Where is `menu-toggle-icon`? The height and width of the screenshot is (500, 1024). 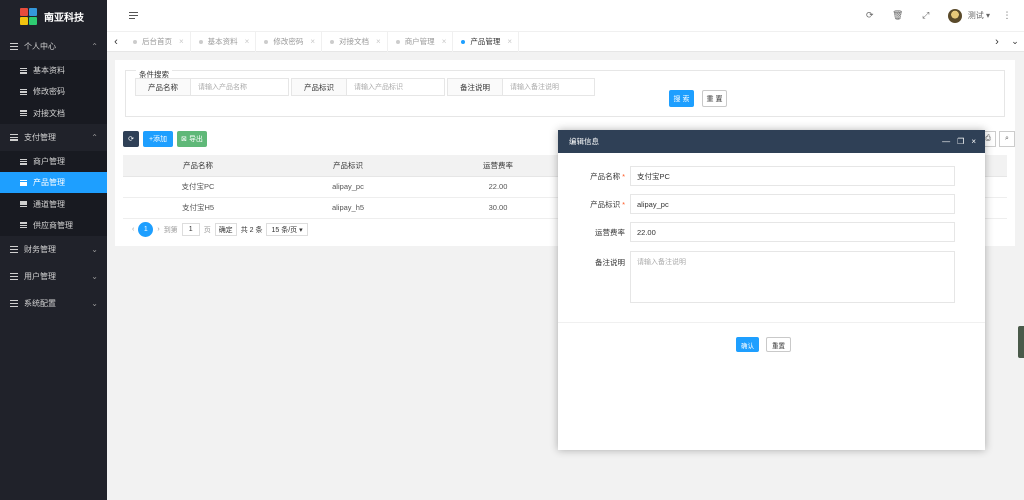
menu-toggle-icon is located at coordinates (133, 15).